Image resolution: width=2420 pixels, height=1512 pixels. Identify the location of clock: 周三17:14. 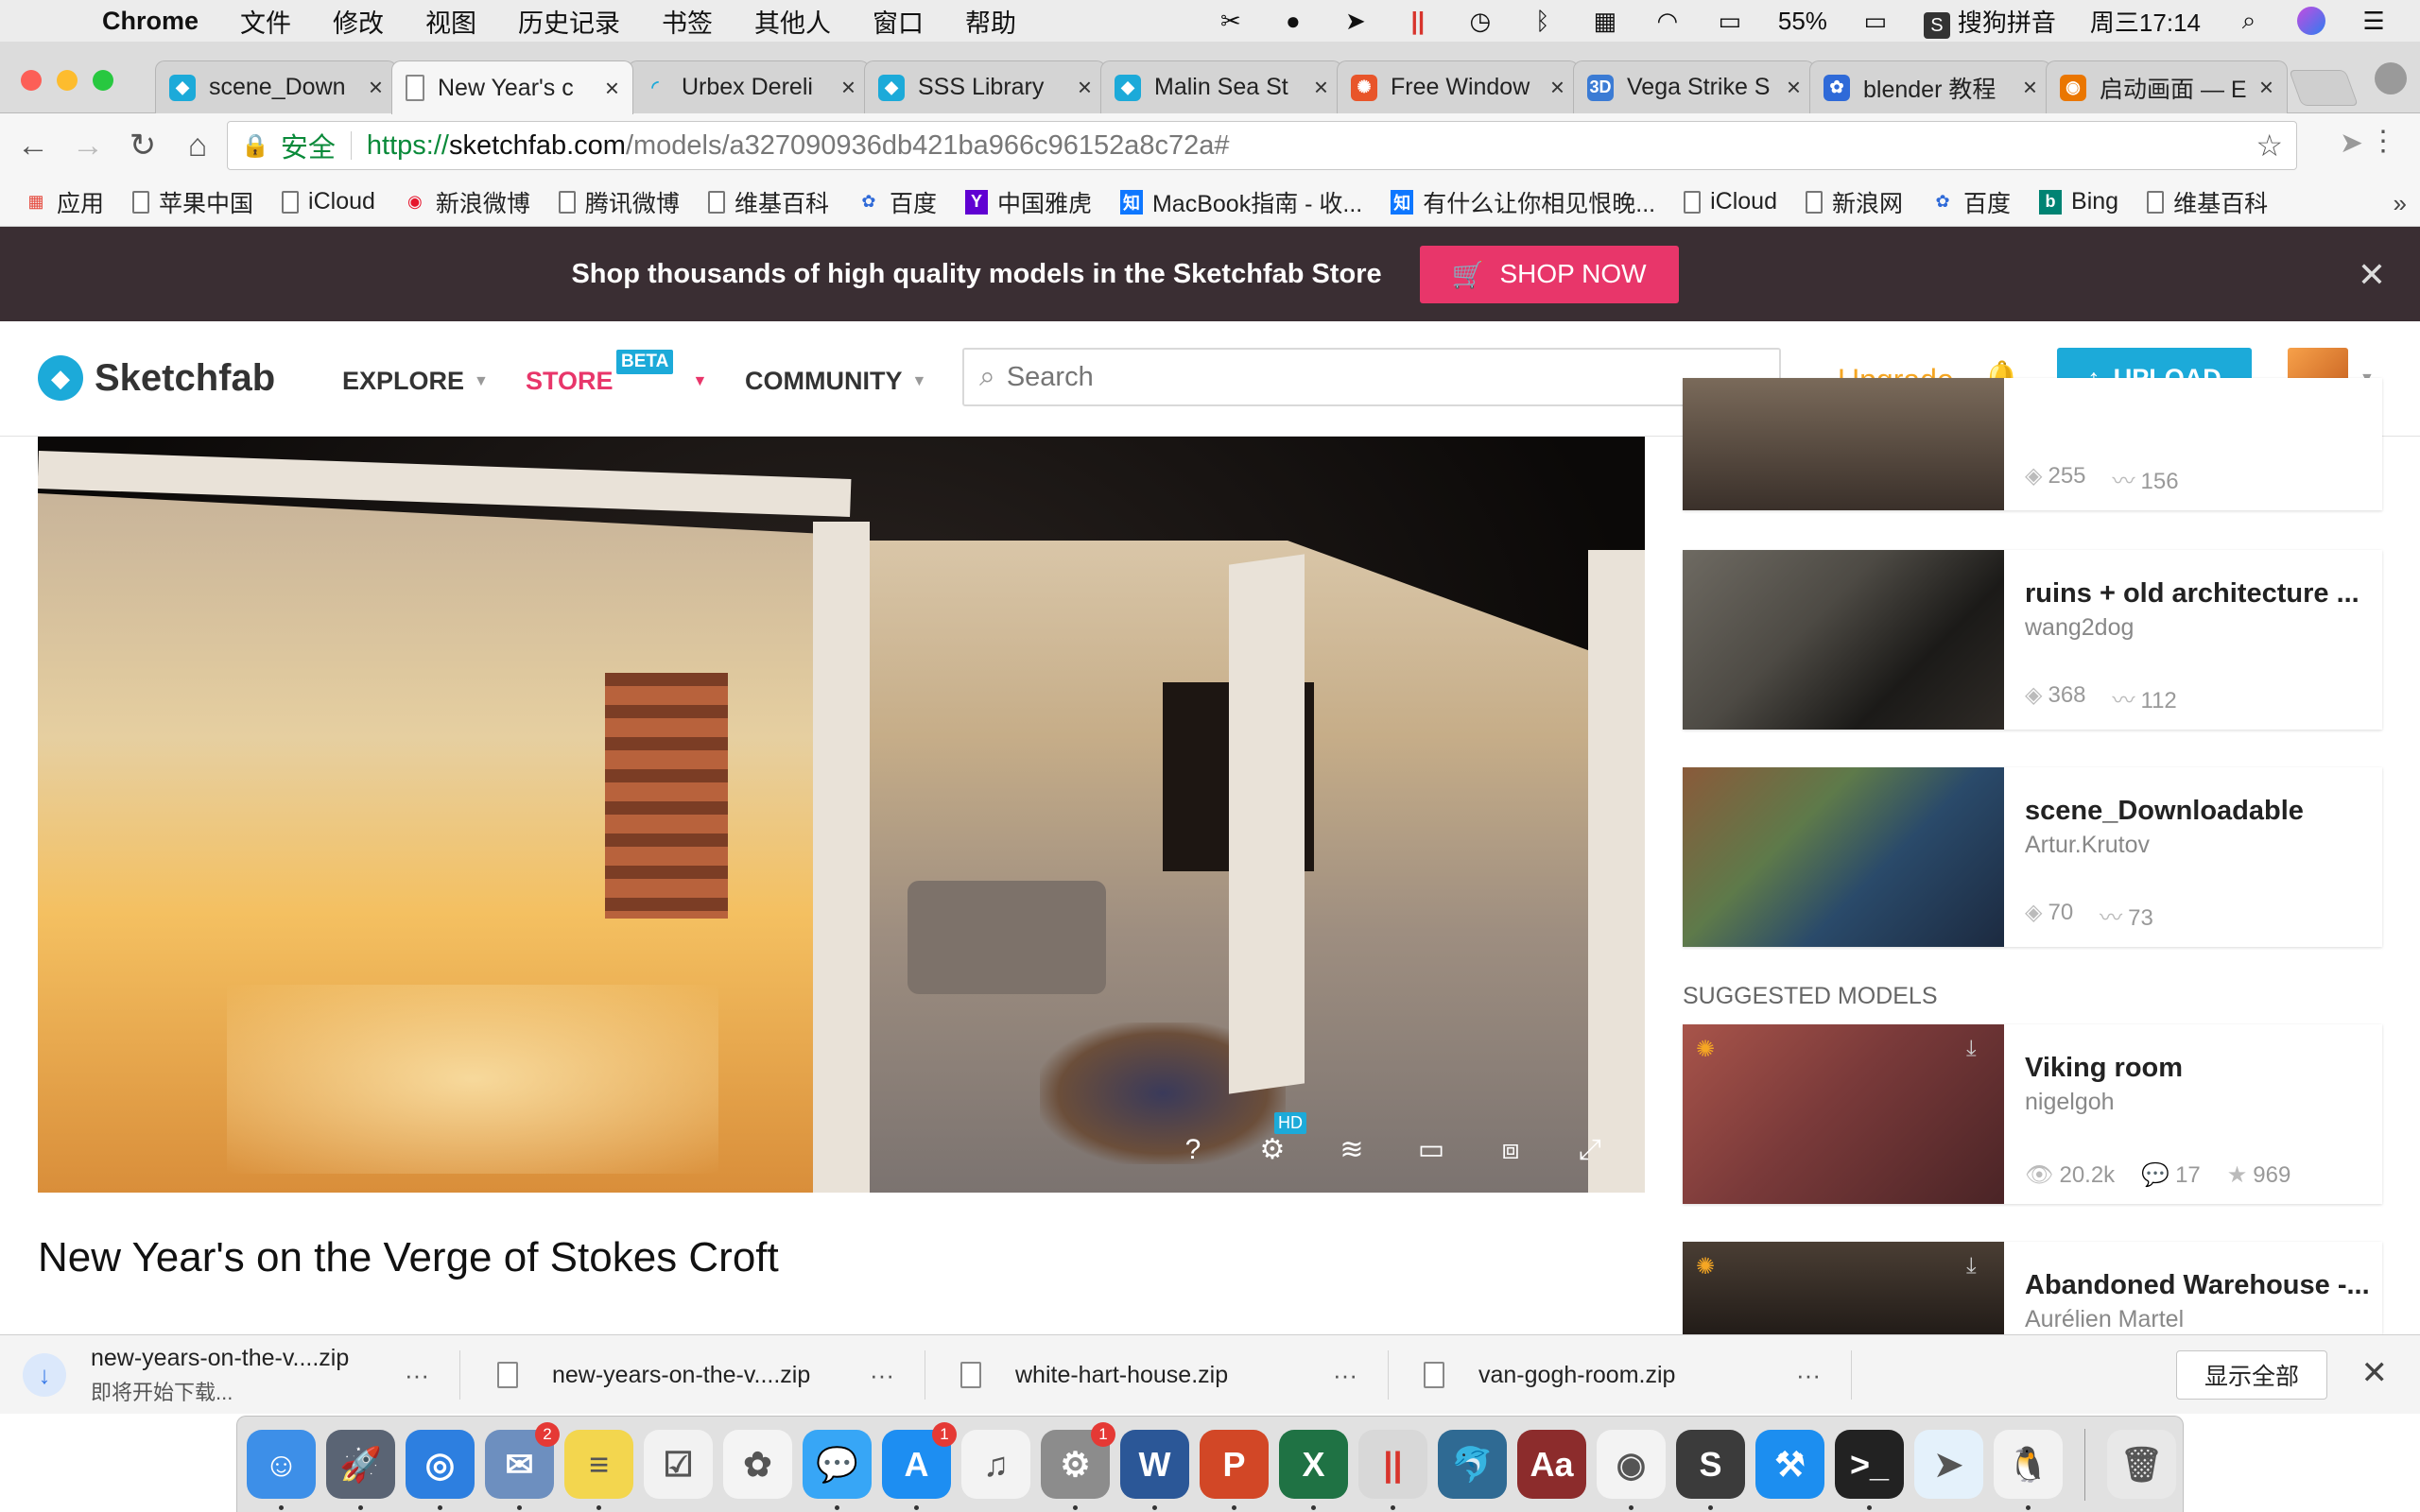
(2145, 21).